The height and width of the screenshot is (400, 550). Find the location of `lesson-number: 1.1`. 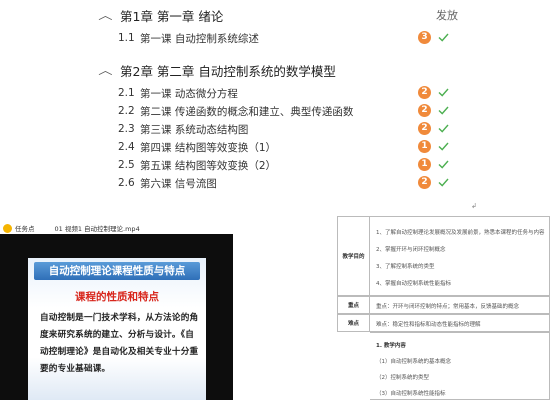

lesson-number: 1.1 is located at coordinates (126, 38).